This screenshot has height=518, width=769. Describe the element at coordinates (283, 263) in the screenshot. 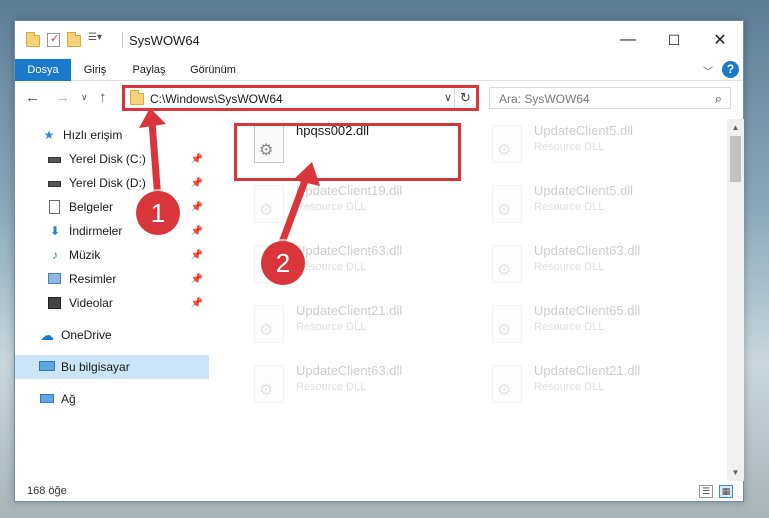

I see `annotation-badge-2: 2` at that location.